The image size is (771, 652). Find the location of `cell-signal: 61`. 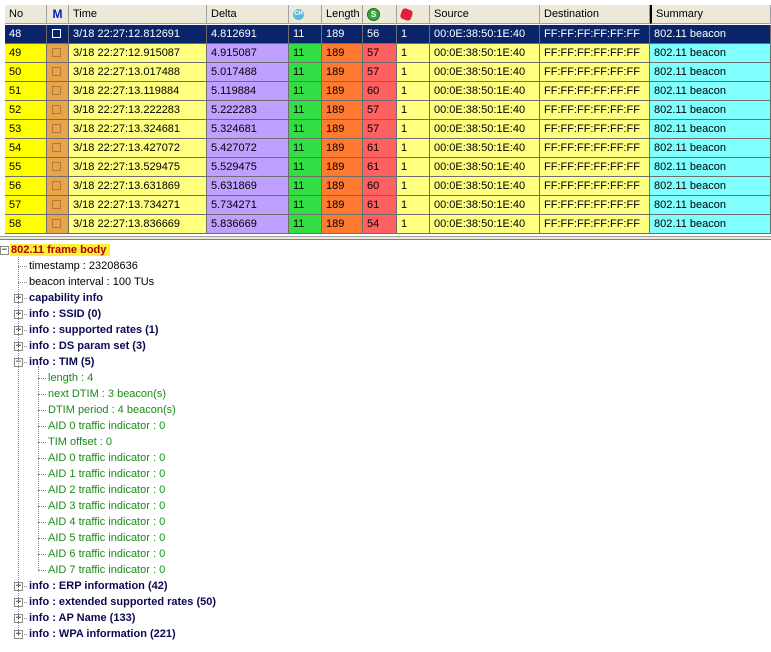

cell-signal: 61 is located at coordinates (380, 167).